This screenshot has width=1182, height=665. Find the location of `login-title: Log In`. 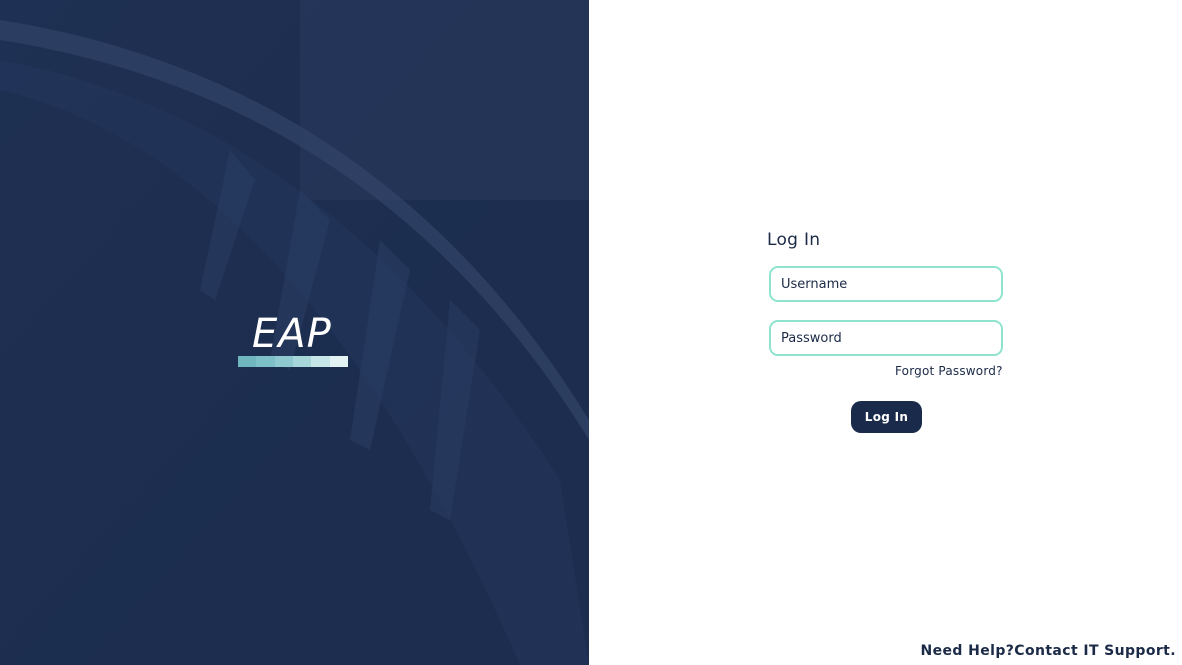

login-title: Log In is located at coordinates (794, 240).